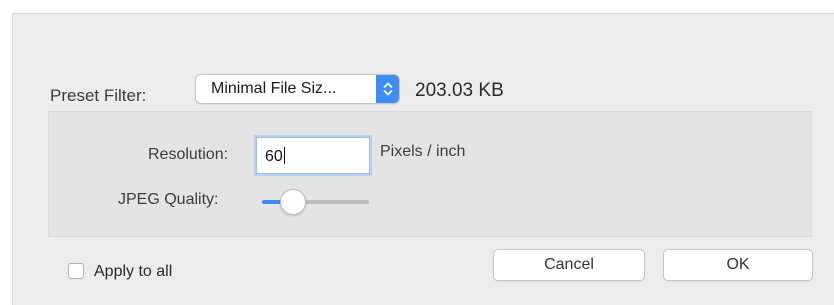  Describe the element at coordinates (284, 155) in the screenshot. I see `text-caret` at that location.